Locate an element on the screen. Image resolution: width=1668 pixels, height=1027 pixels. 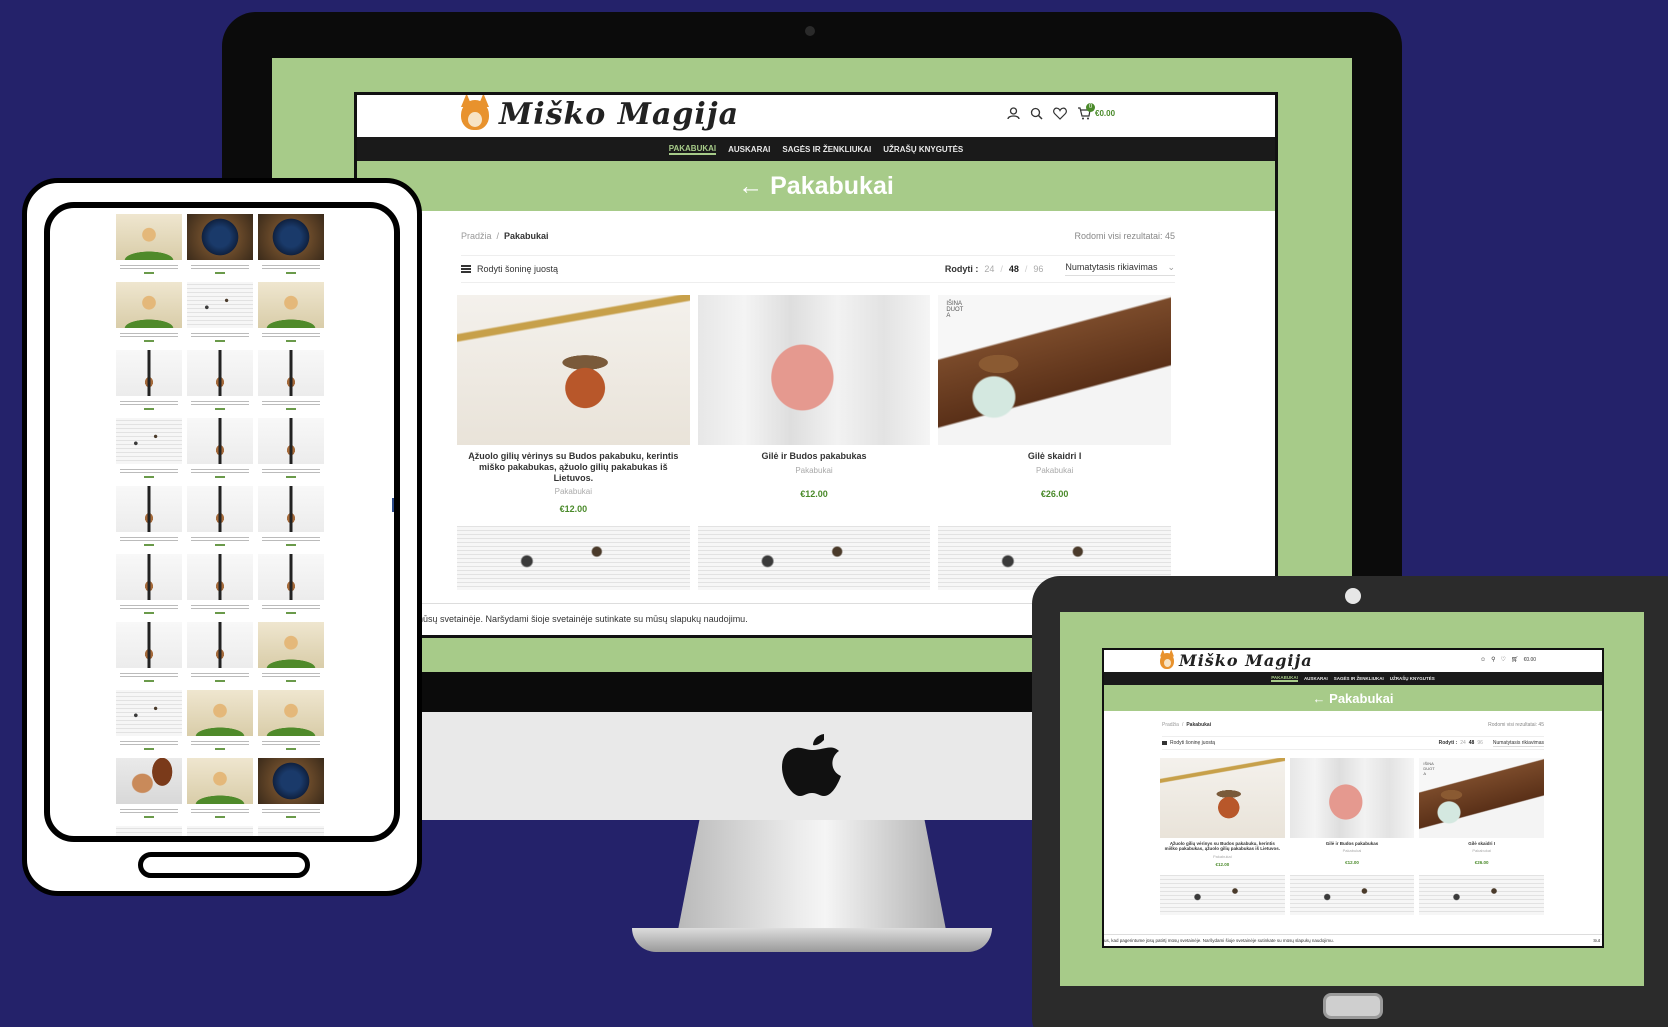
tablet-home-button is located at coordinates (1353, 1006).